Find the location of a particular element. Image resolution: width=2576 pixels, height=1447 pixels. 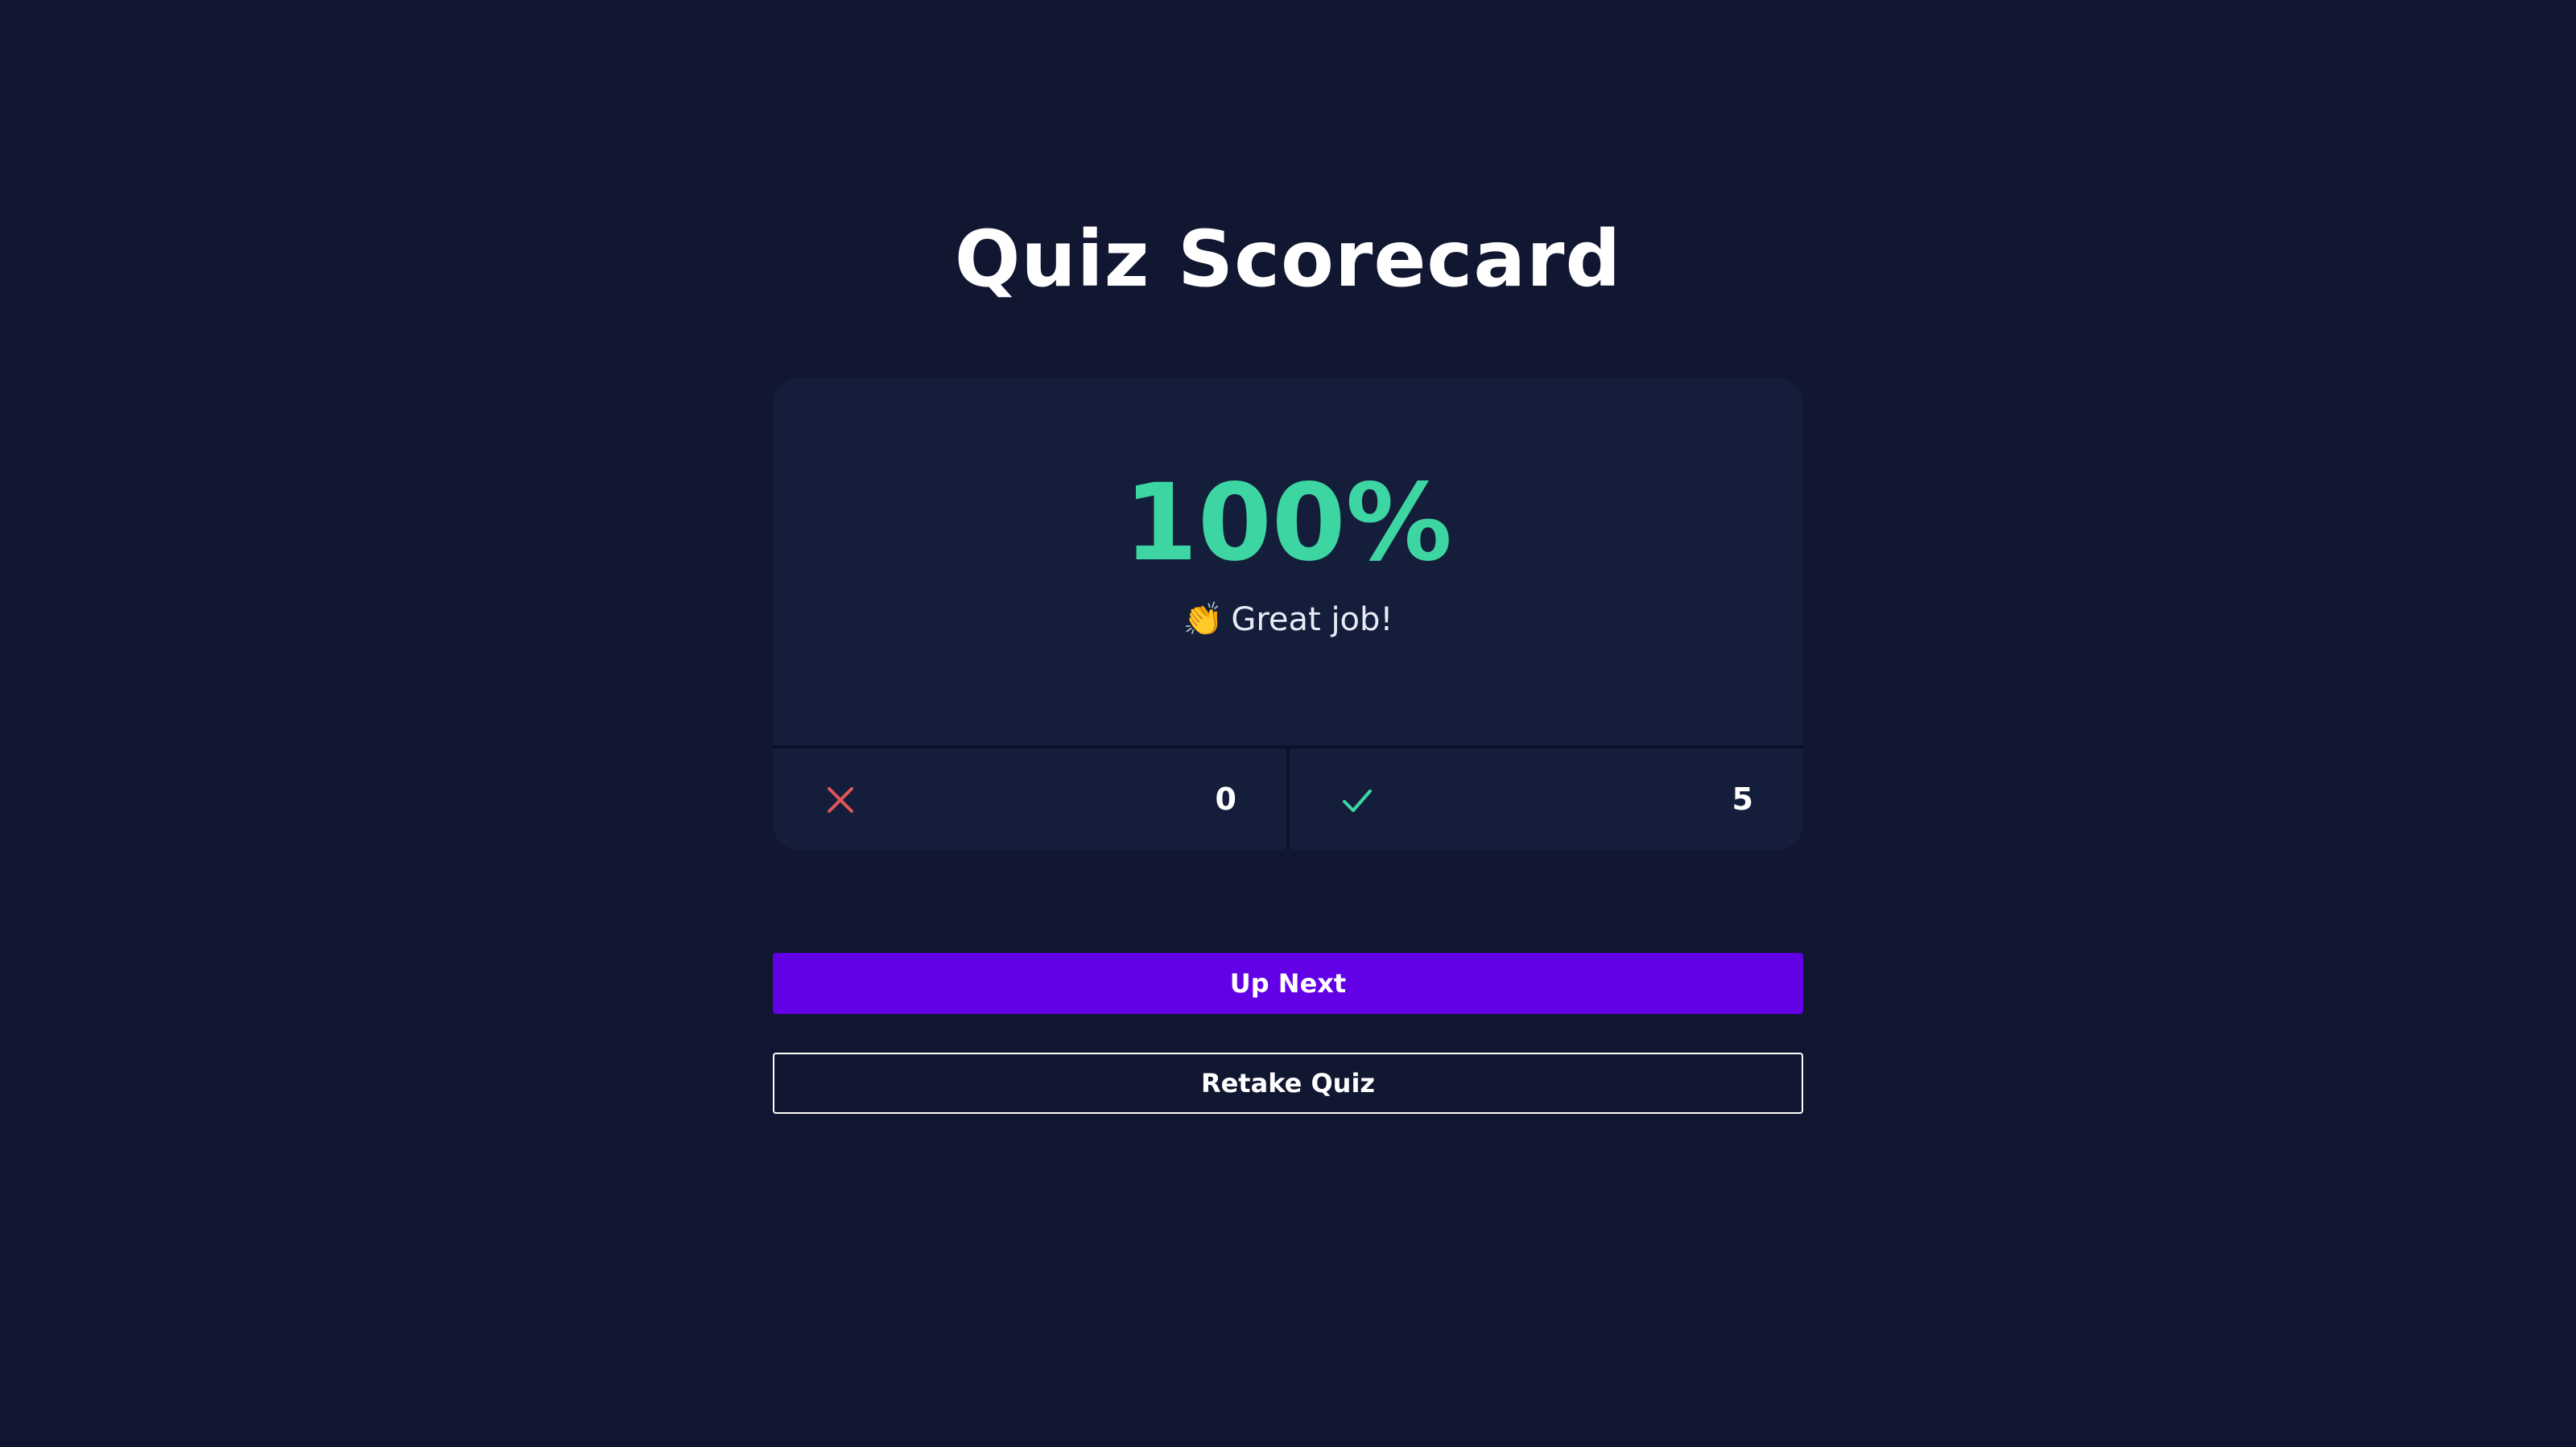

x-icon is located at coordinates (841, 800).